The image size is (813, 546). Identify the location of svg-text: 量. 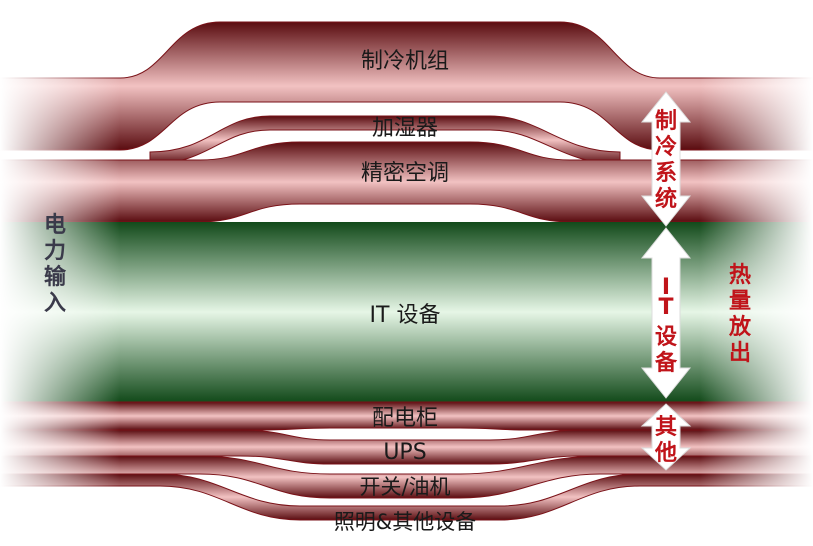
(740, 301).